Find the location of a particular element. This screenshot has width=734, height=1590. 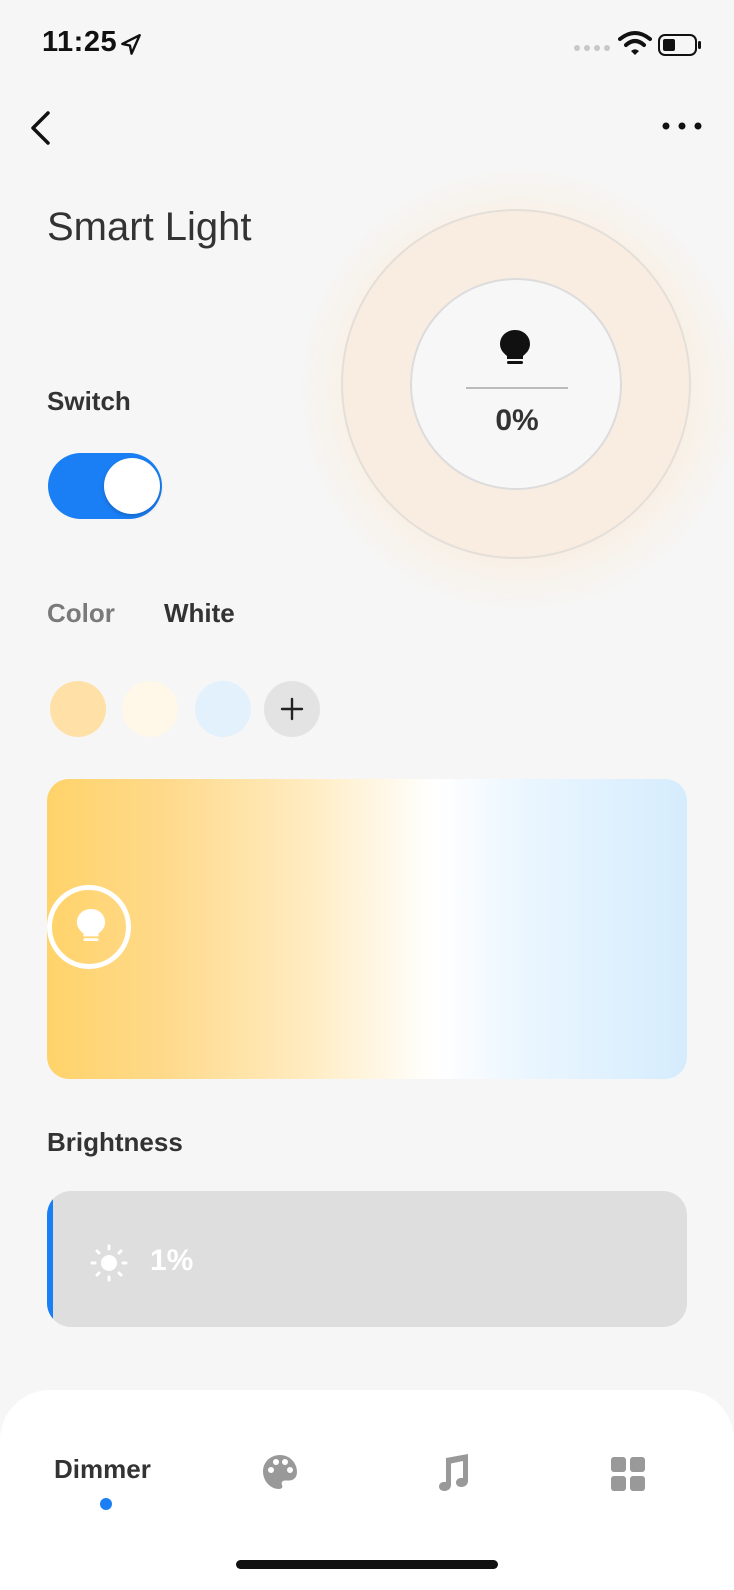

brightness-value: 1% is located at coordinates (172, 1260).